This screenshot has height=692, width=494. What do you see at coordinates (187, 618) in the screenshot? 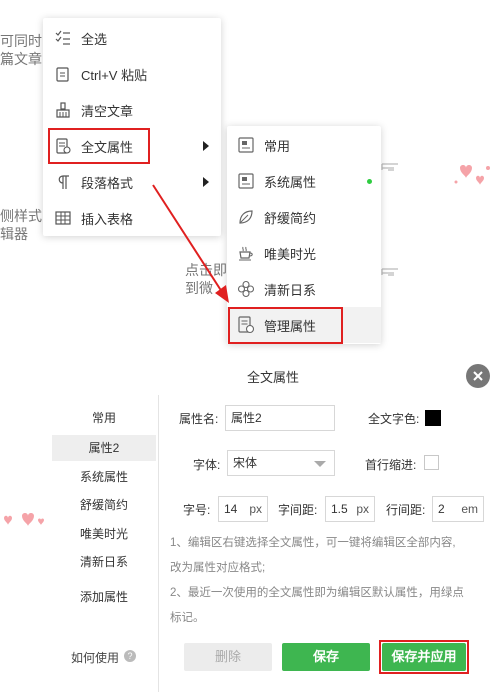
I see `usage-note: 标记。` at bounding box center [187, 618].